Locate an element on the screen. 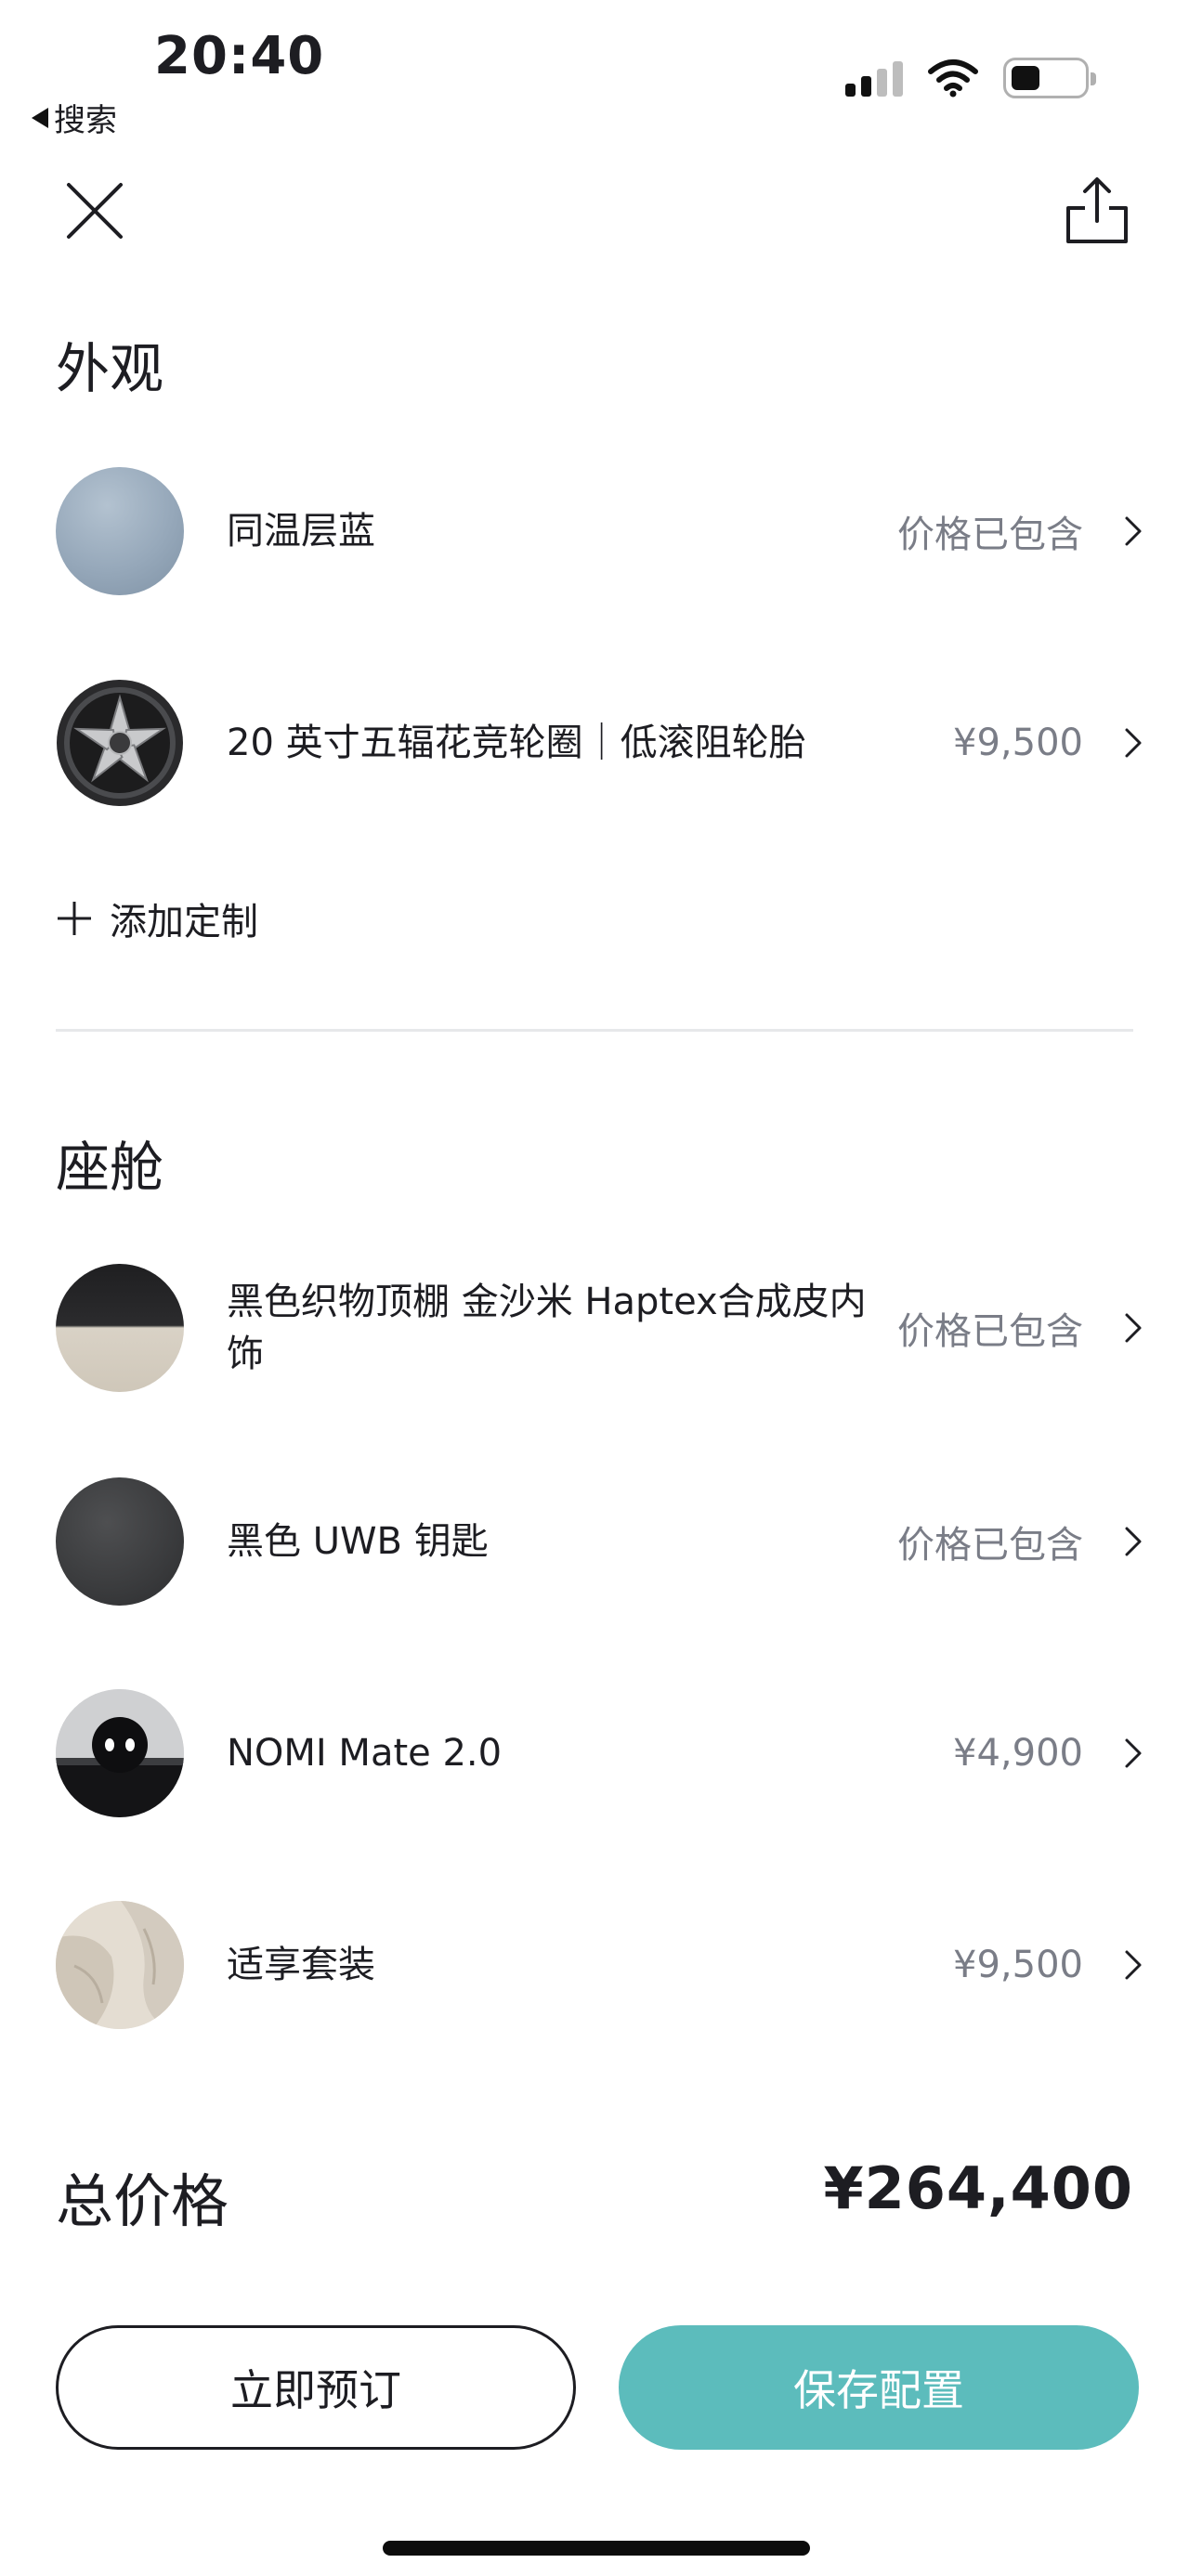  blue-paint-swatch is located at coordinates (120, 531).